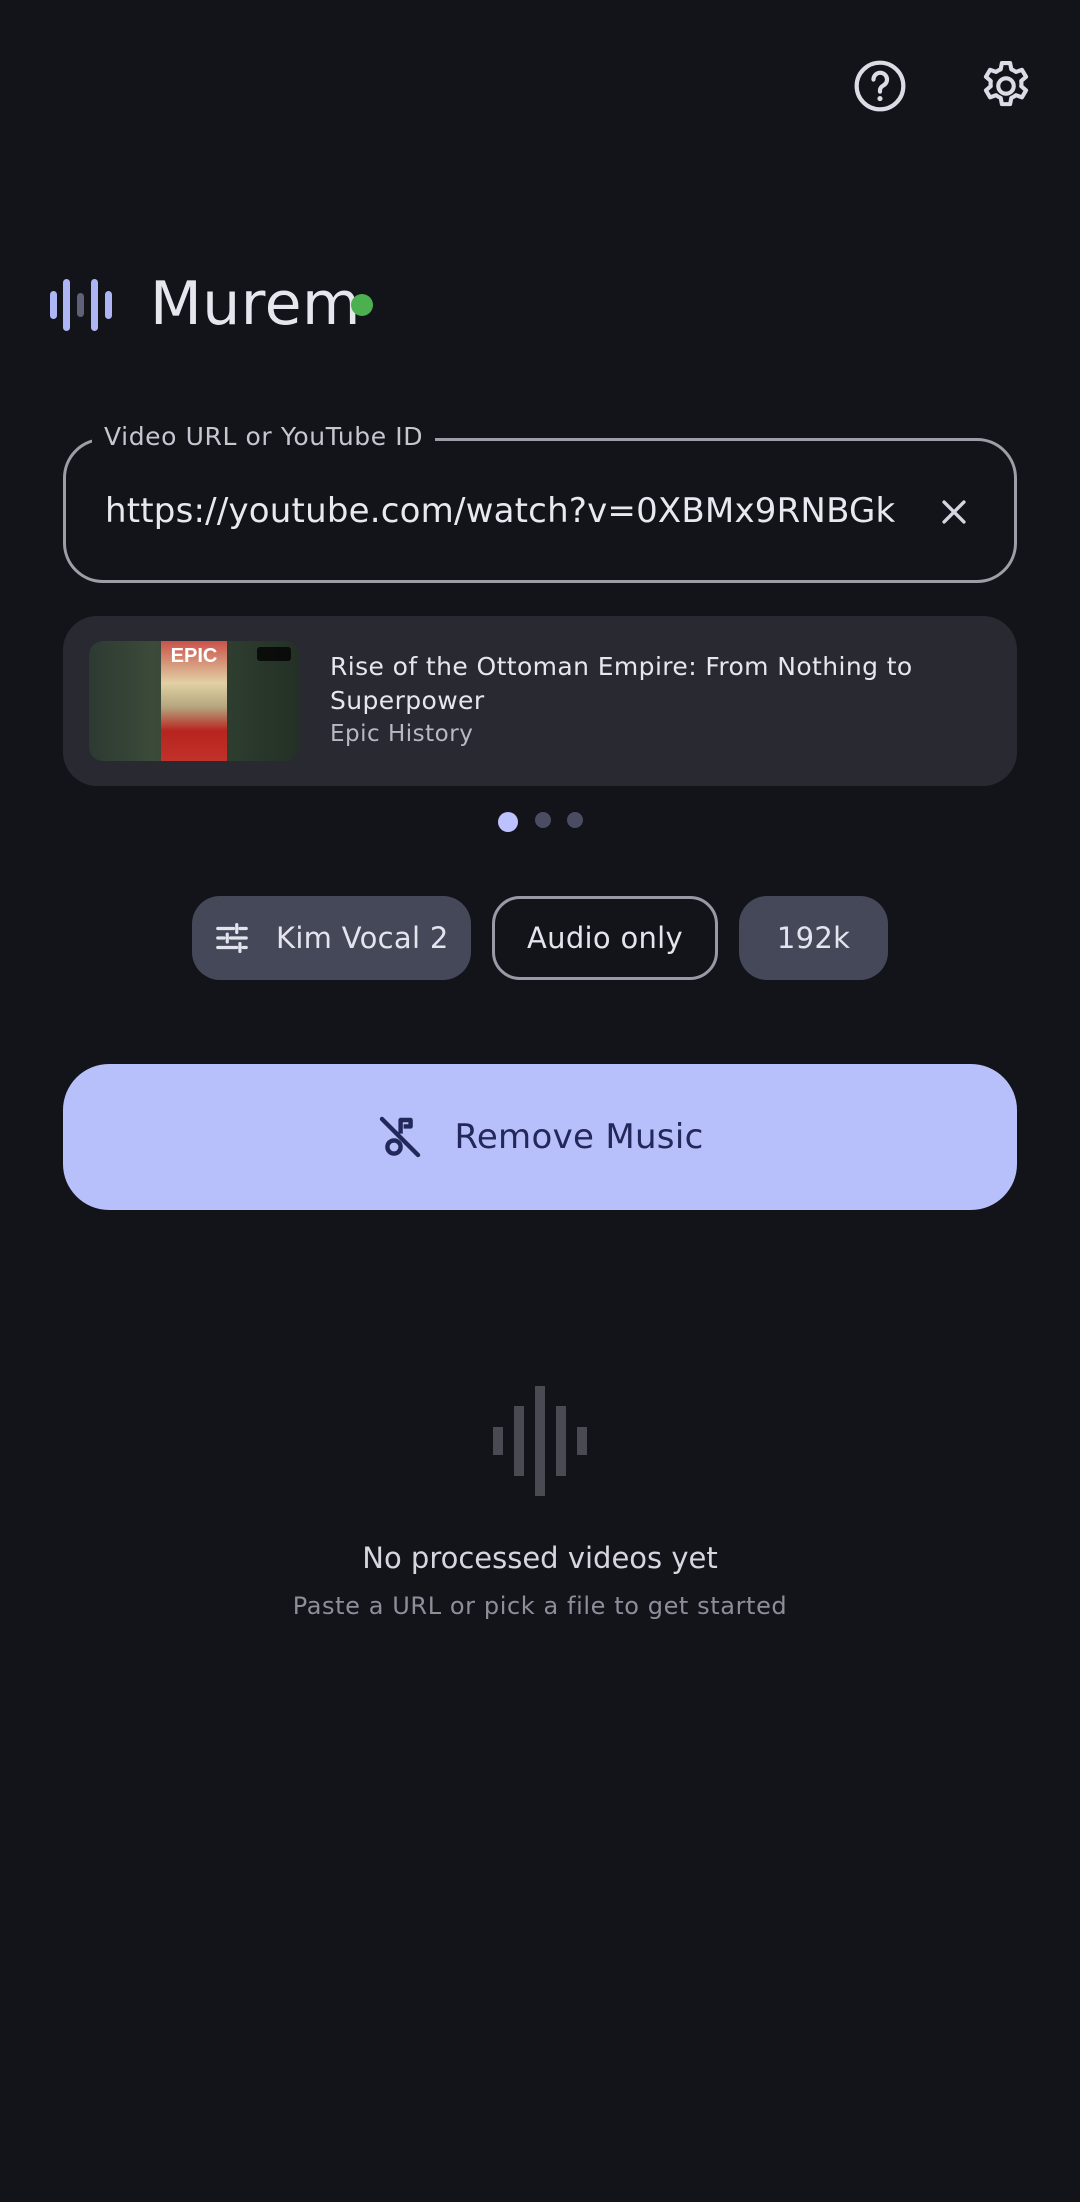 This screenshot has width=1080, height=2202. Describe the element at coordinates (508, 822) in the screenshot. I see `pager-dot-active` at that location.